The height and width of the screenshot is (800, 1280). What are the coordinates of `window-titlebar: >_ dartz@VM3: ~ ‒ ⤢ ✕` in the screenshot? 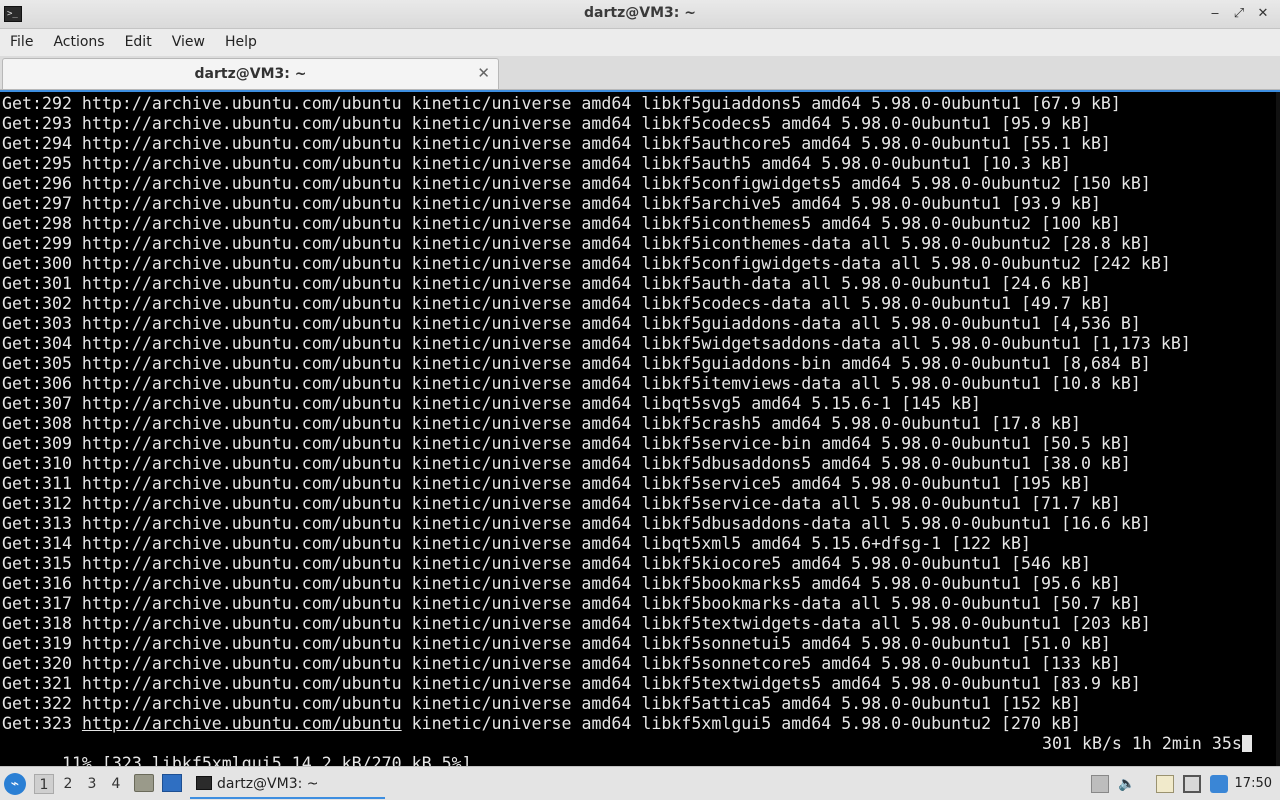 It's located at (640, 14).